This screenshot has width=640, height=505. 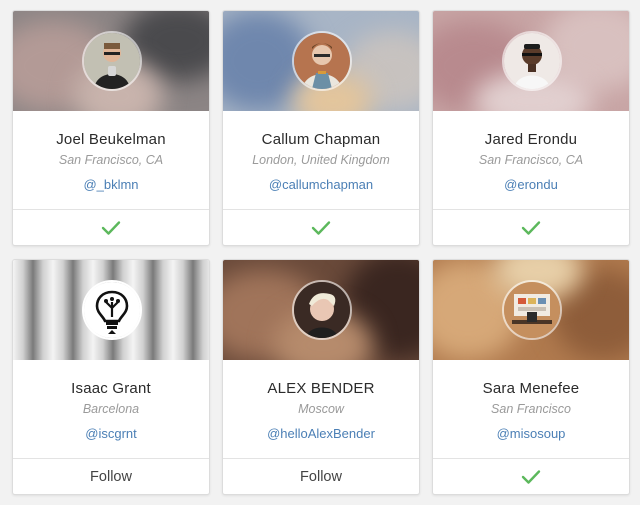 What do you see at coordinates (531, 409) in the screenshot?
I see `profile-location: San Francisco` at bounding box center [531, 409].